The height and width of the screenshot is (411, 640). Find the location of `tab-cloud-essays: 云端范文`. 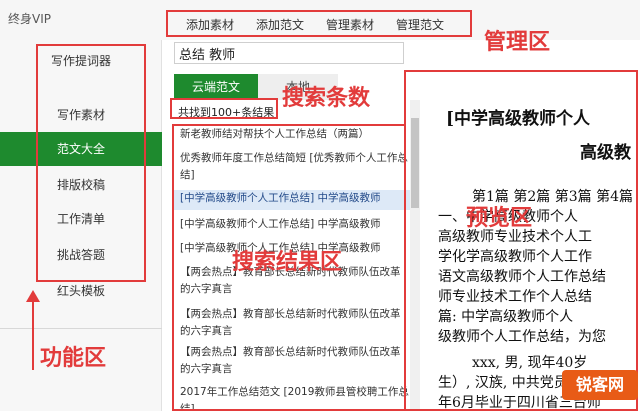

tab-cloud-essays: 云端范文 is located at coordinates (216, 87).